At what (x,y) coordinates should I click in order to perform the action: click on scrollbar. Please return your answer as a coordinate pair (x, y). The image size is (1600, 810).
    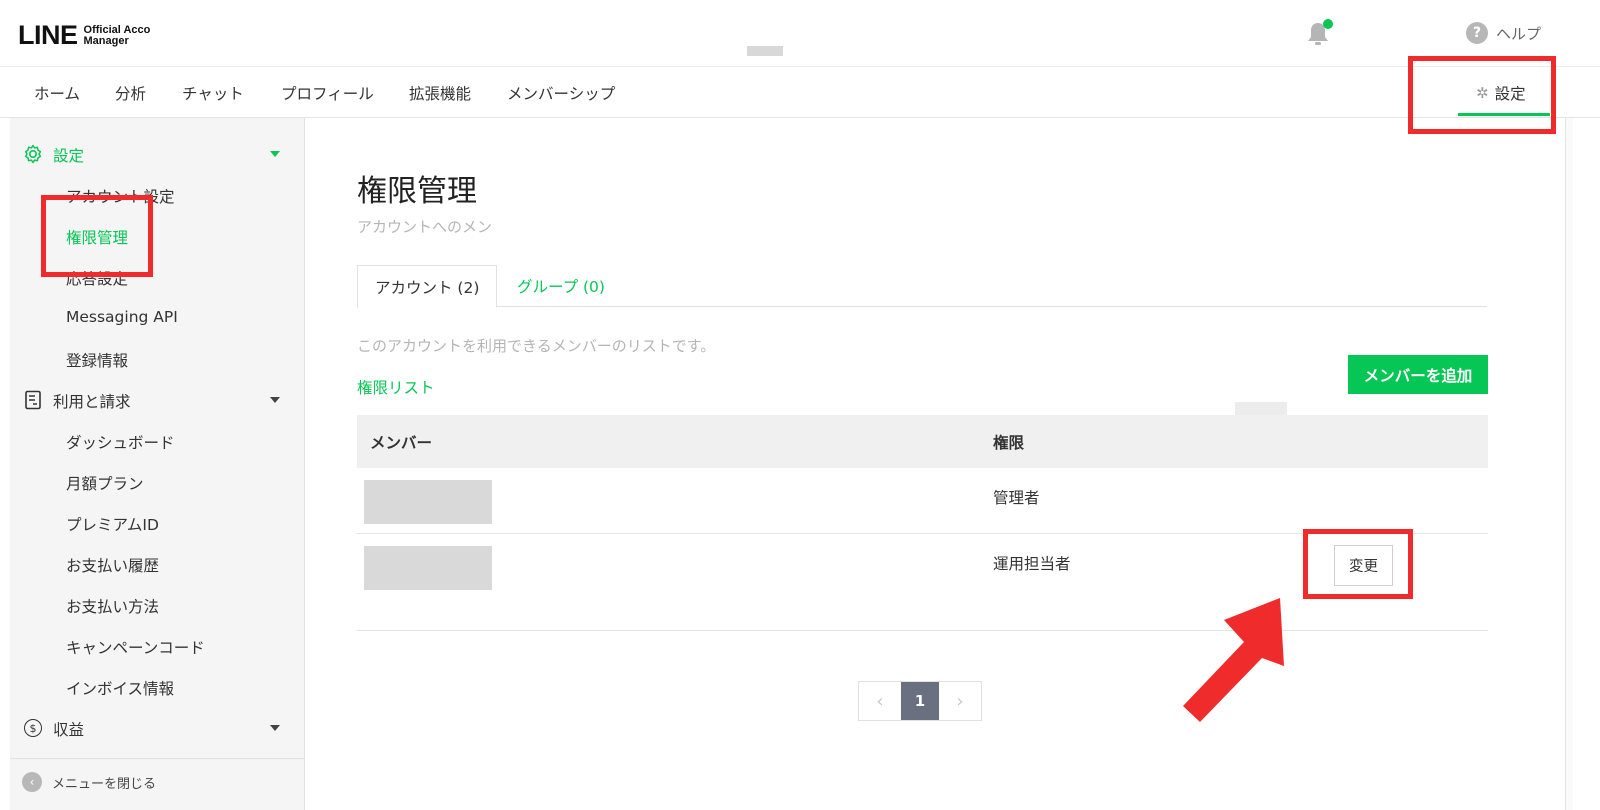
    Looking at the image, I should click on (1569, 464).